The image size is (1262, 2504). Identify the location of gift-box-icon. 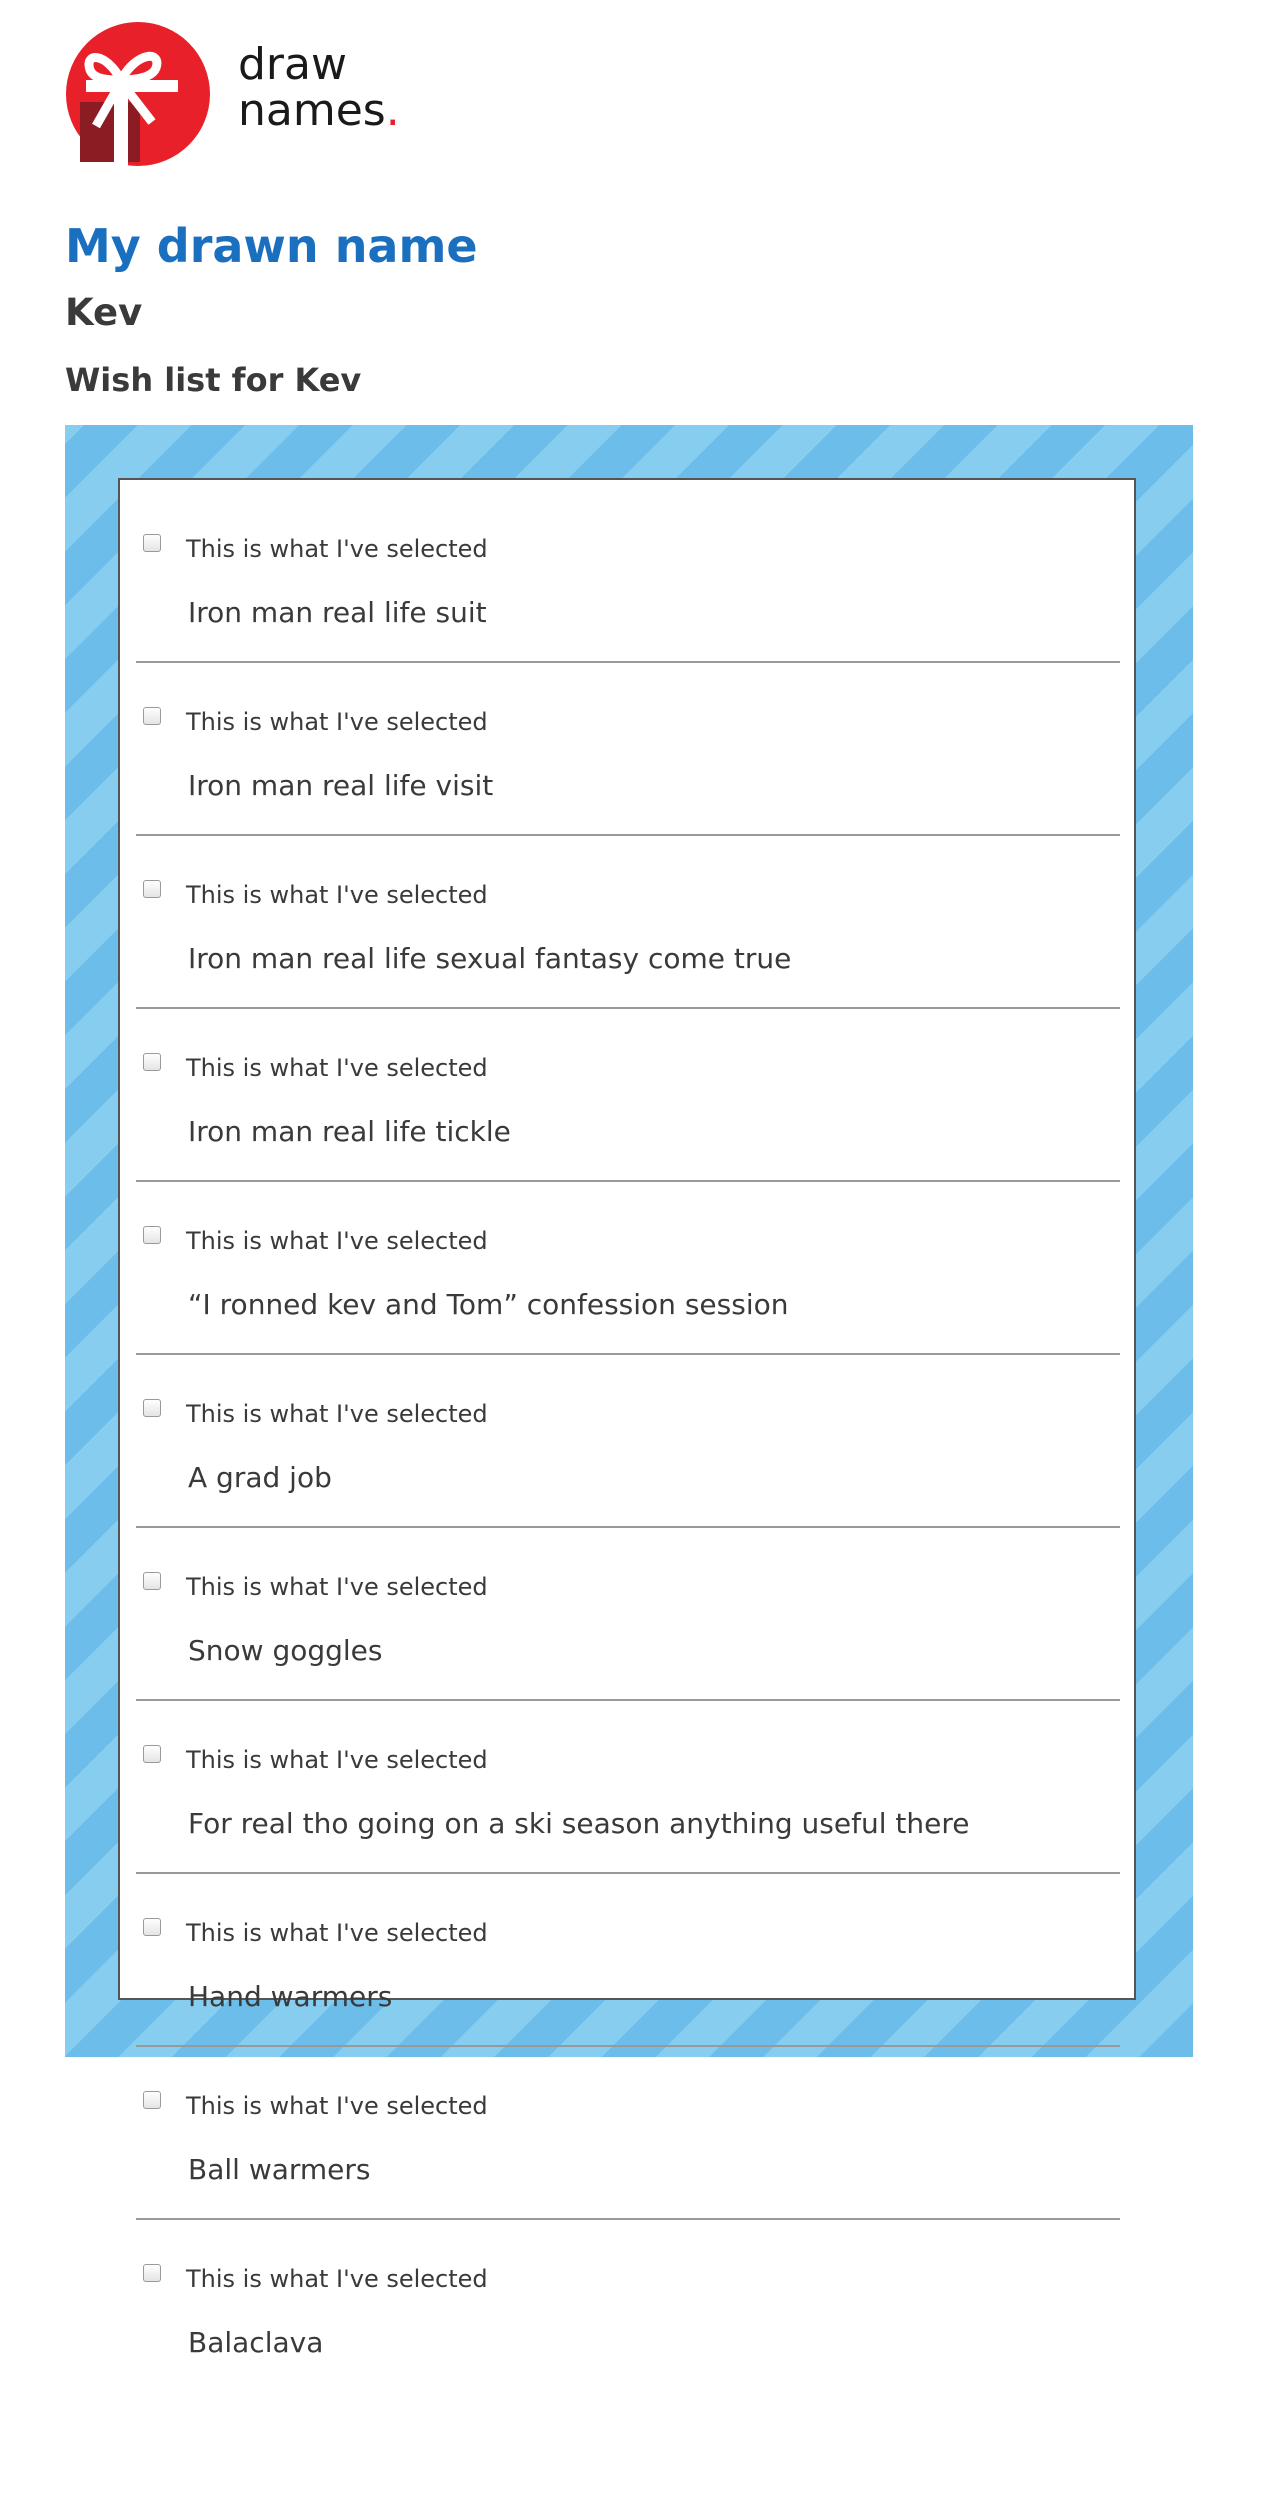
(138, 94).